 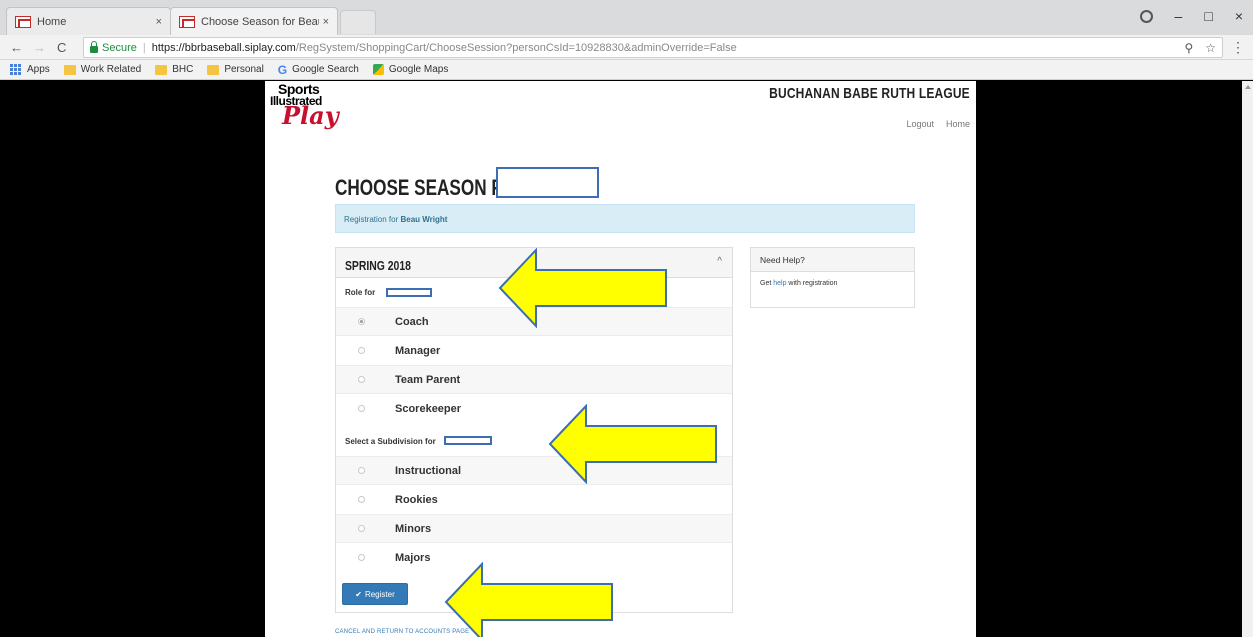 What do you see at coordinates (223, 47) in the screenshot?
I see `url-host: https://bbrbaseball.siplay.com` at bounding box center [223, 47].